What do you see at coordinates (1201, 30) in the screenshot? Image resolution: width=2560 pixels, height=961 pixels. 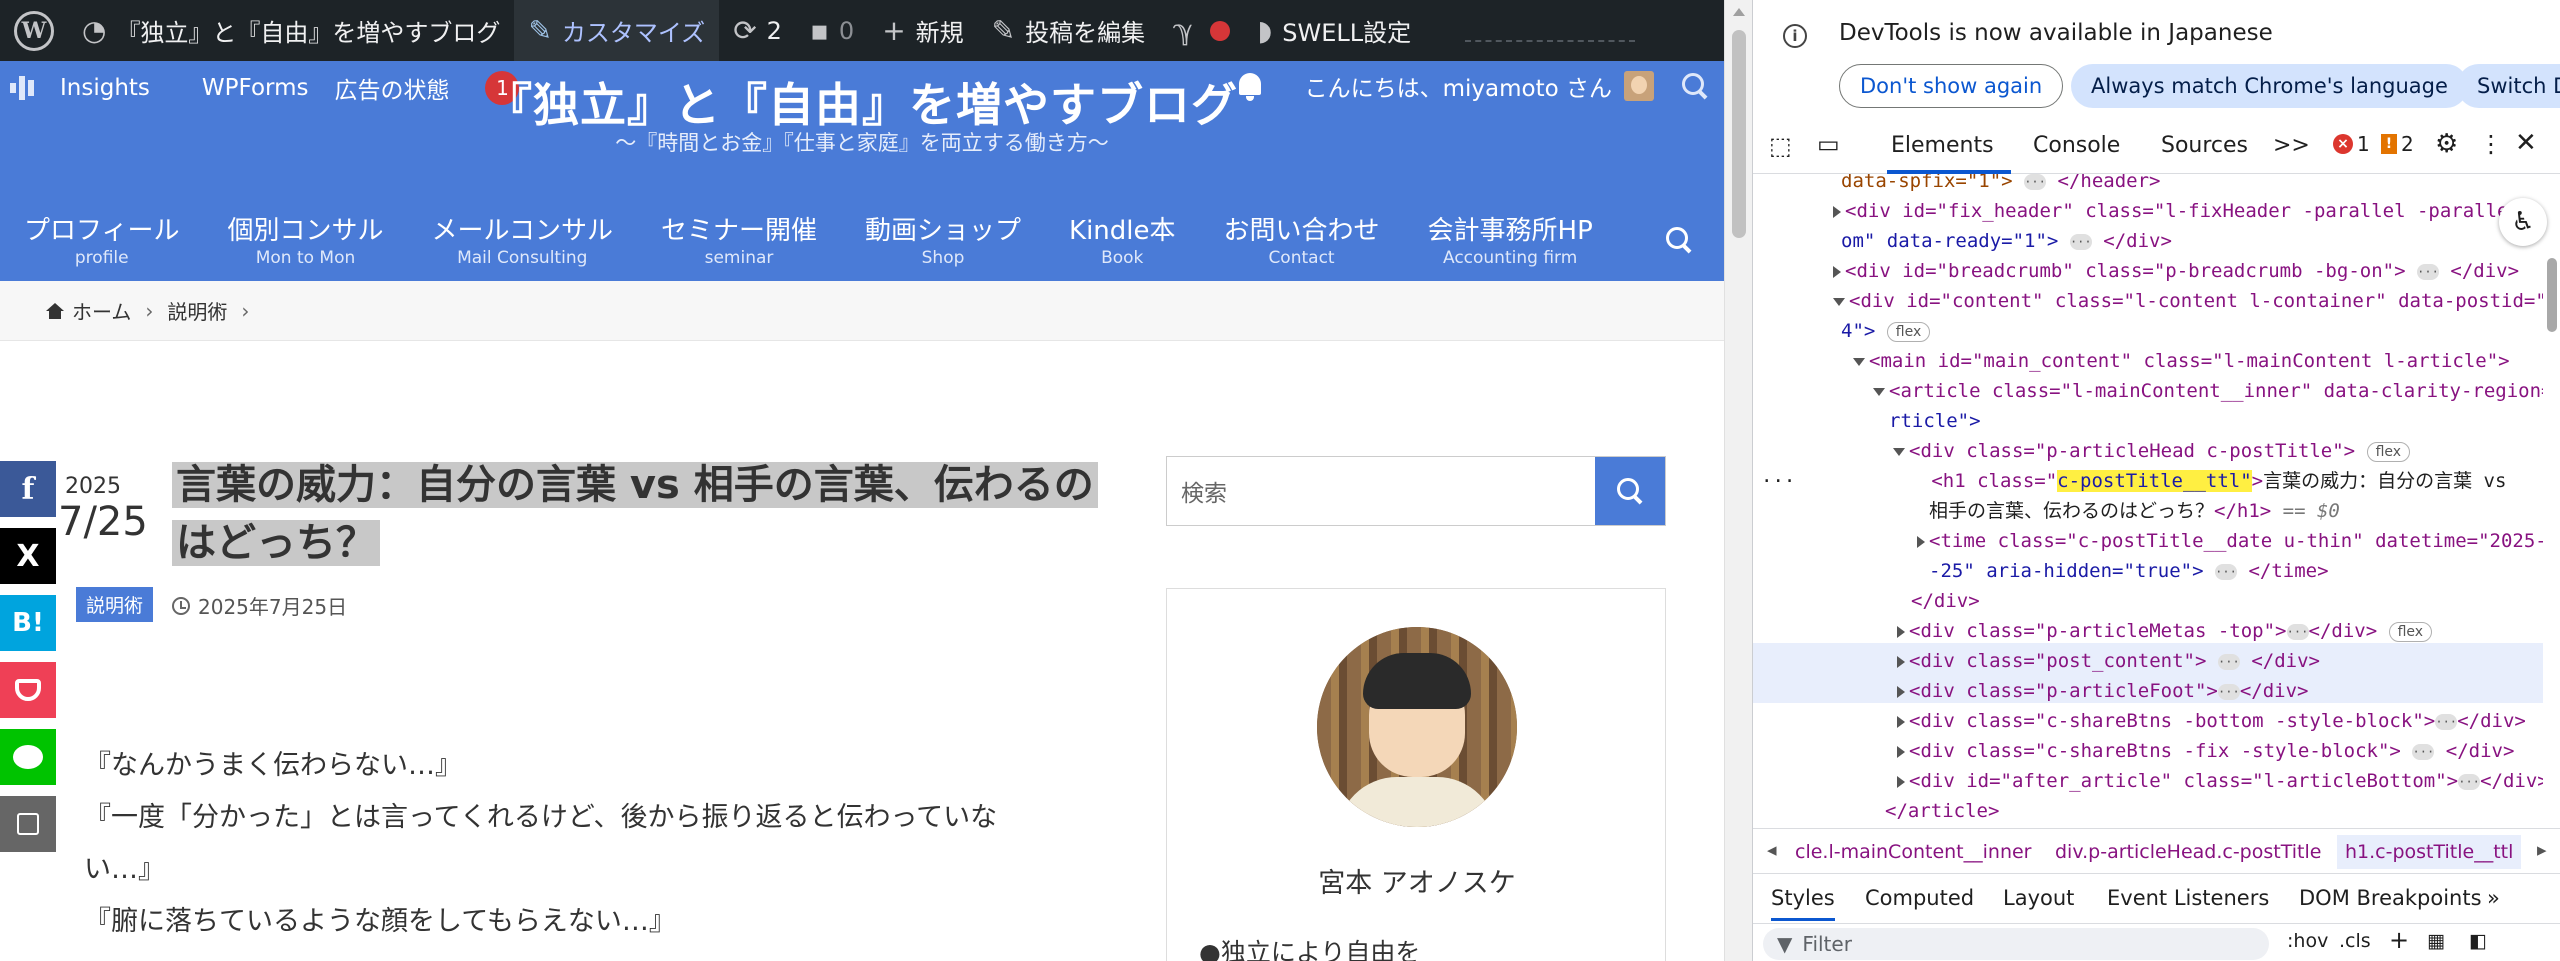 I see `yoast-menu: ℽ` at bounding box center [1201, 30].